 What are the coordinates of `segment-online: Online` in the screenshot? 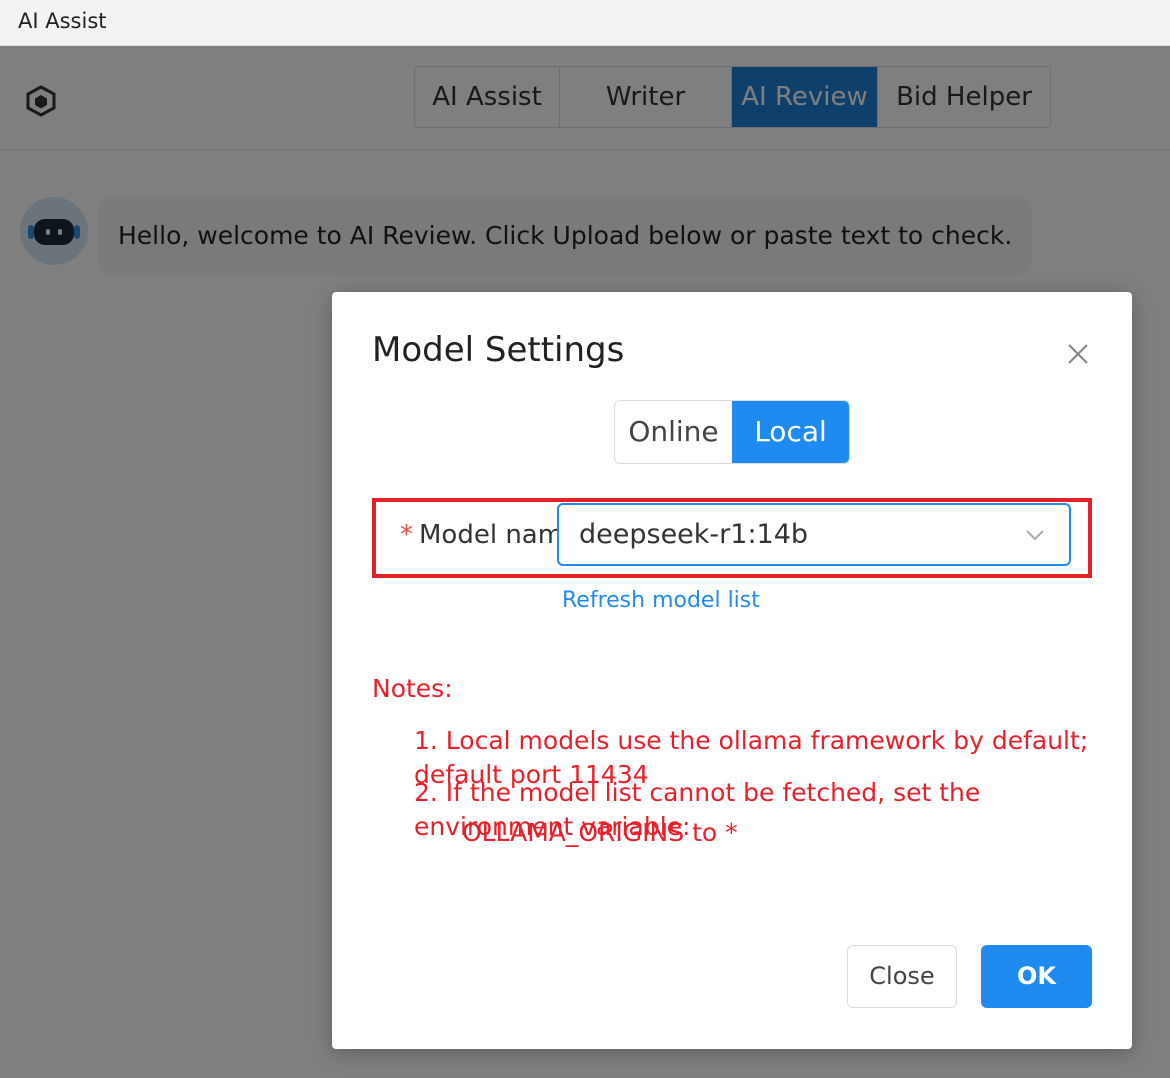 It's located at (673, 432).